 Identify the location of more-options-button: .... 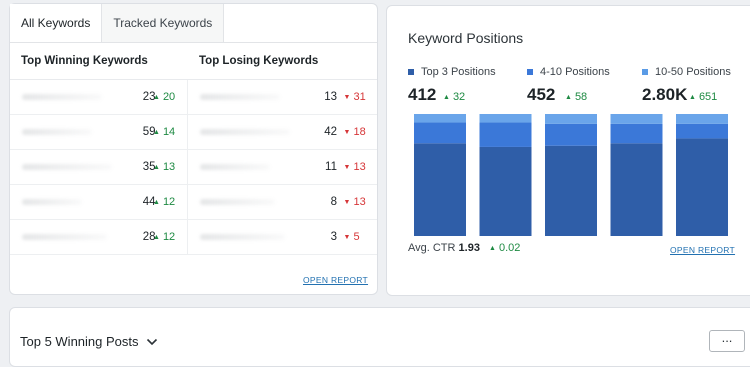
(727, 341).